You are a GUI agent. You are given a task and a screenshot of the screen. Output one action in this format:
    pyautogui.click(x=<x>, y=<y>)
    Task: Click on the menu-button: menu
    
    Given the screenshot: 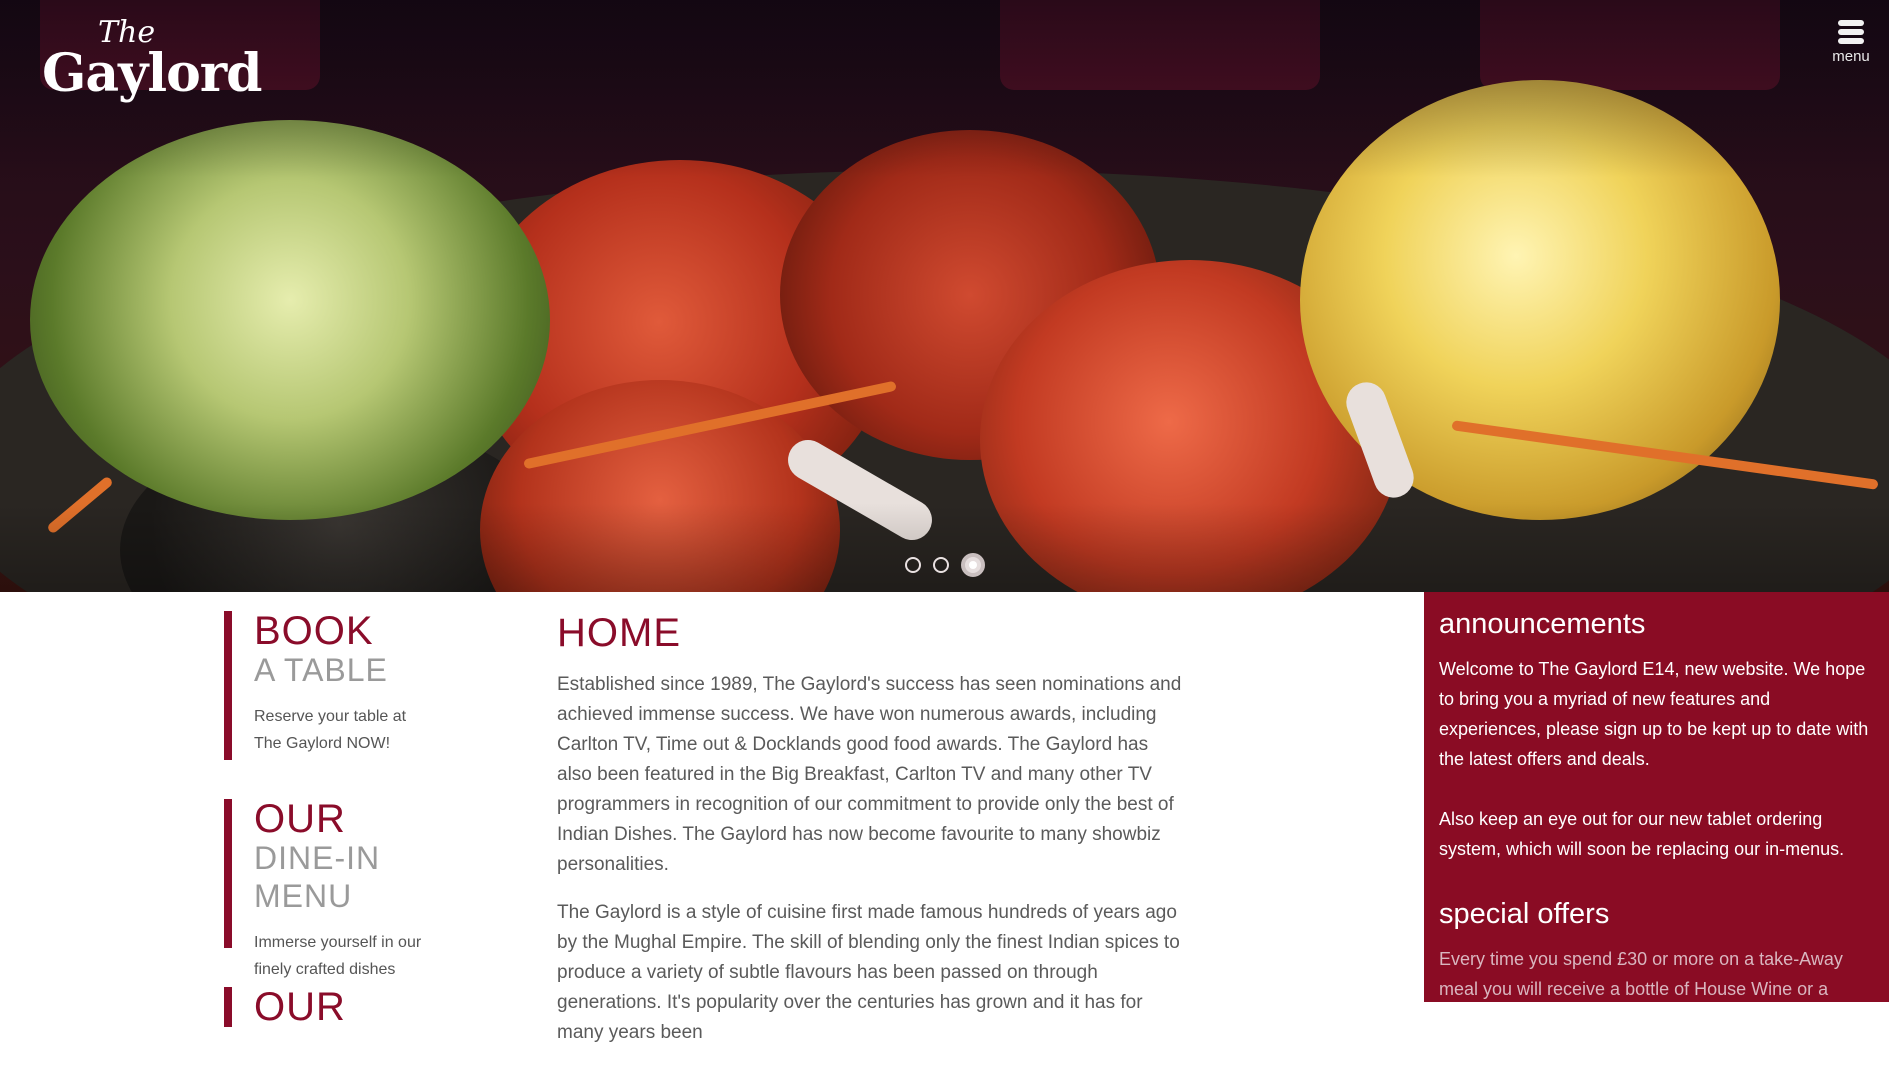 What is the action you would take?
    pyautogui.click(x=1851, y=42)
    